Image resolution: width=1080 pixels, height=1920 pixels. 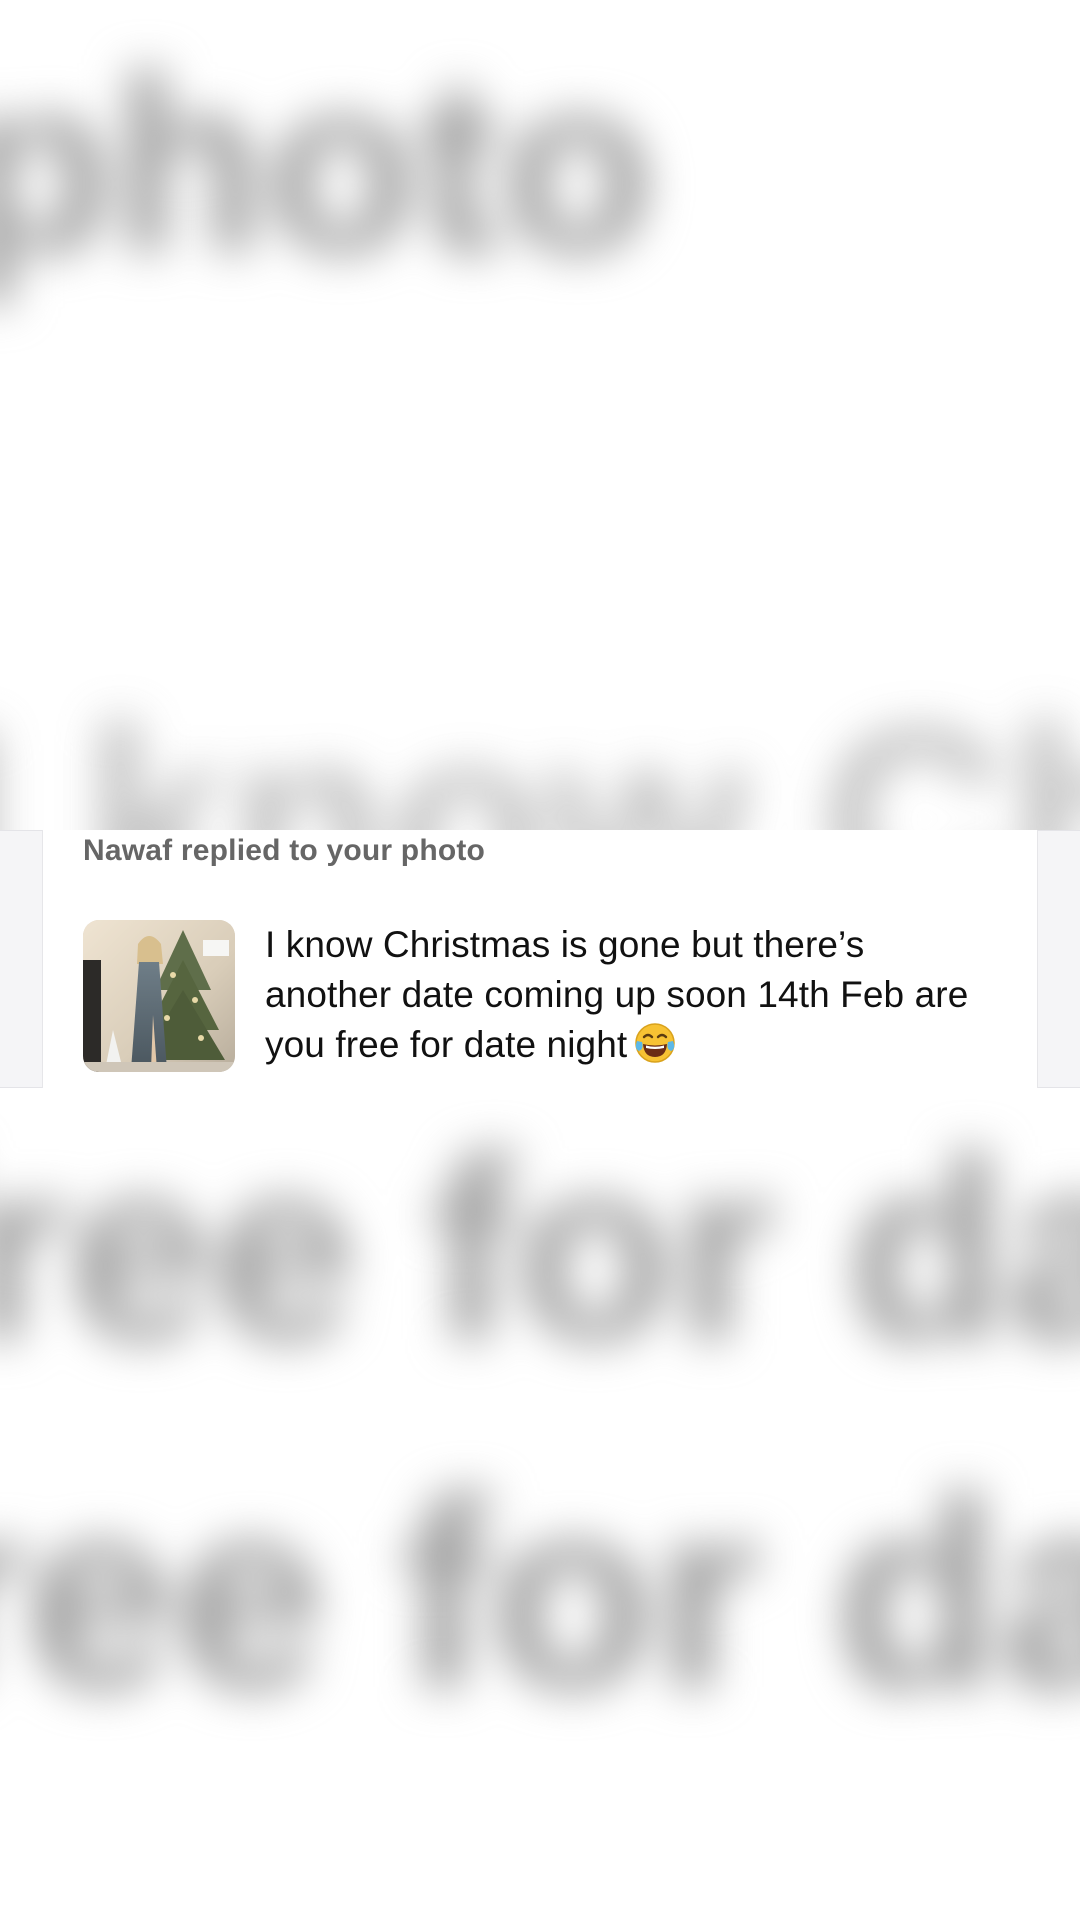 I want to click on notification-header: Nawaf replied to your photo, so click(x=284, y=850).